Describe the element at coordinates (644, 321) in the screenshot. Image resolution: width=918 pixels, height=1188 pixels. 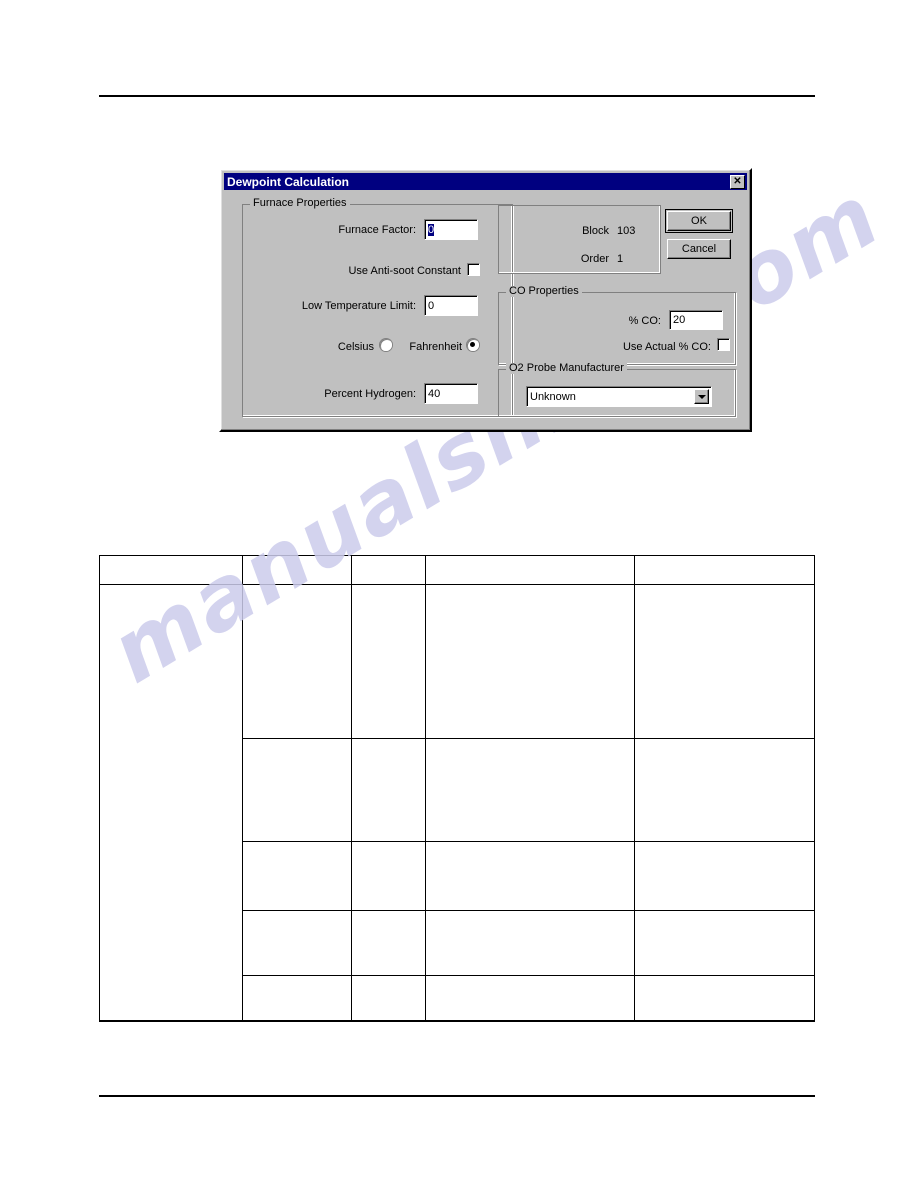
I see `percent-co-label: % CO:` at that location.